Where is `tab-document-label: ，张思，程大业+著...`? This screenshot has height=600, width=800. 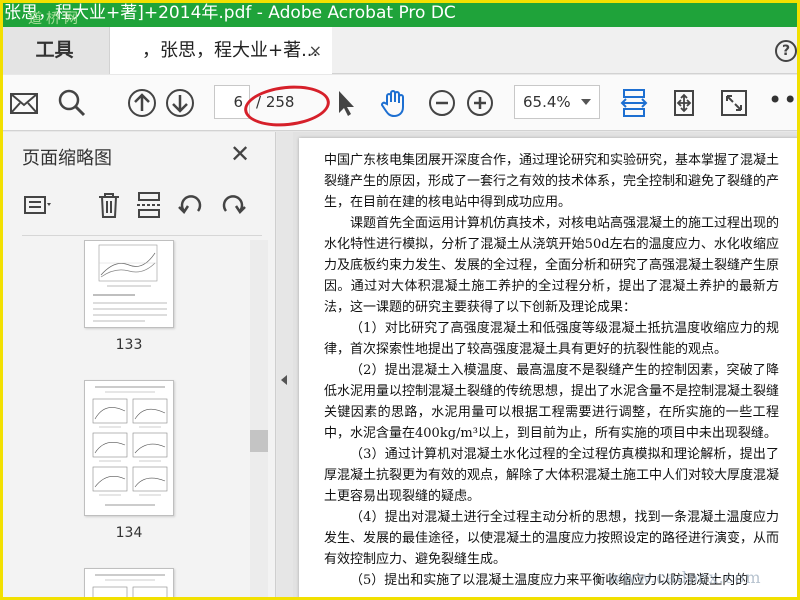
tab-document-label: ，张思，程大业+著... is located at coordinates (230, 50).